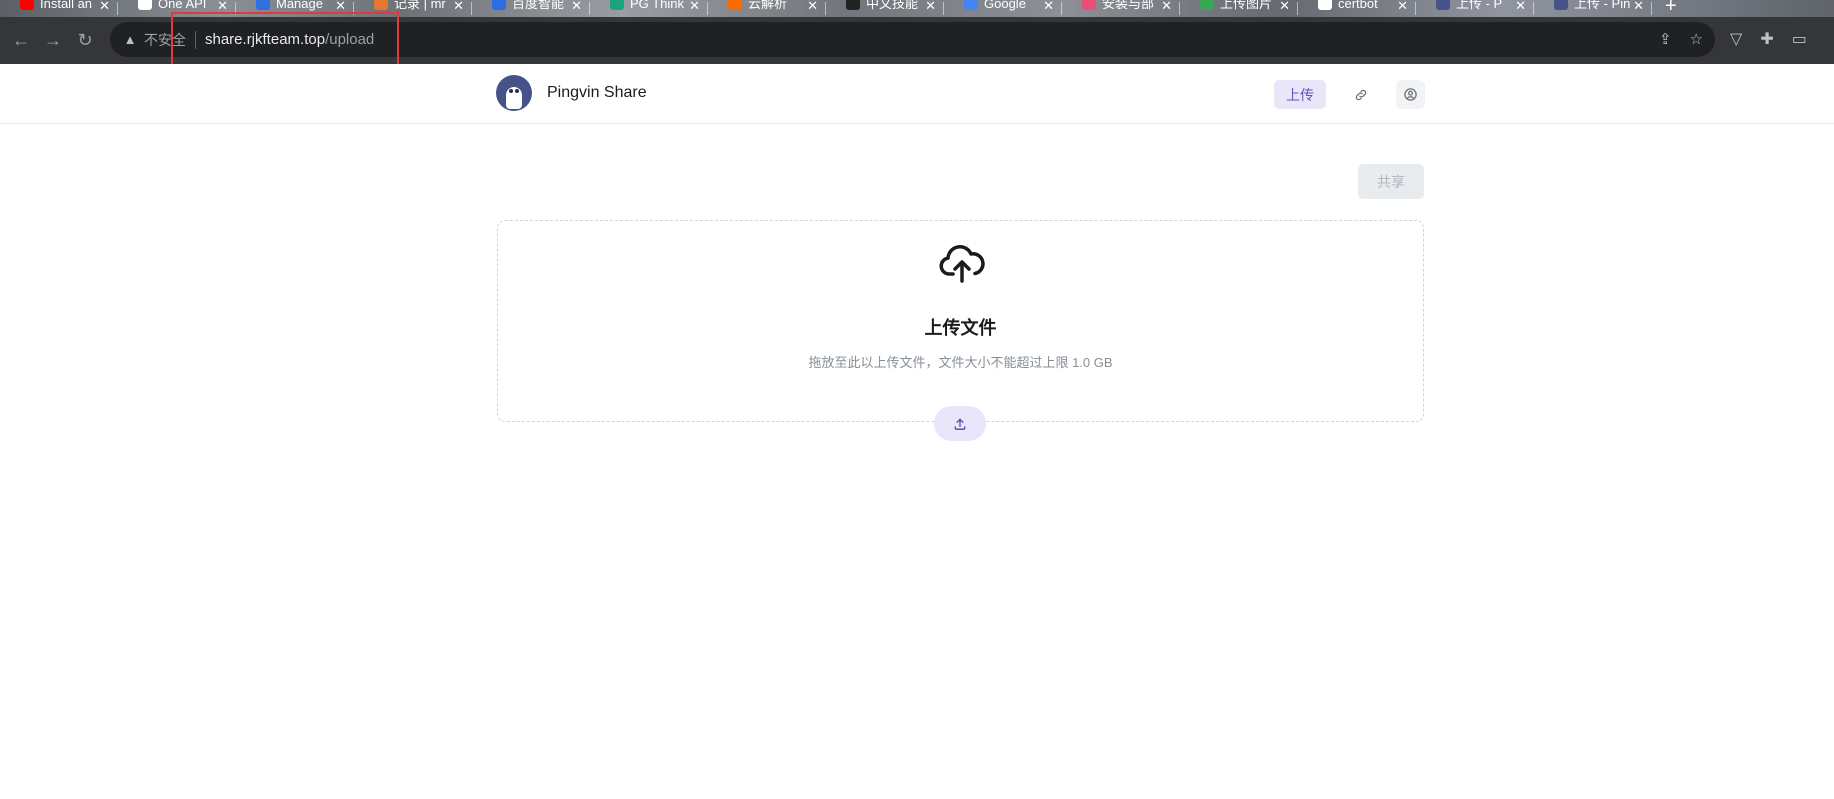  I want to click on tab-label: 上传 - Pin, so click(1602, 5).